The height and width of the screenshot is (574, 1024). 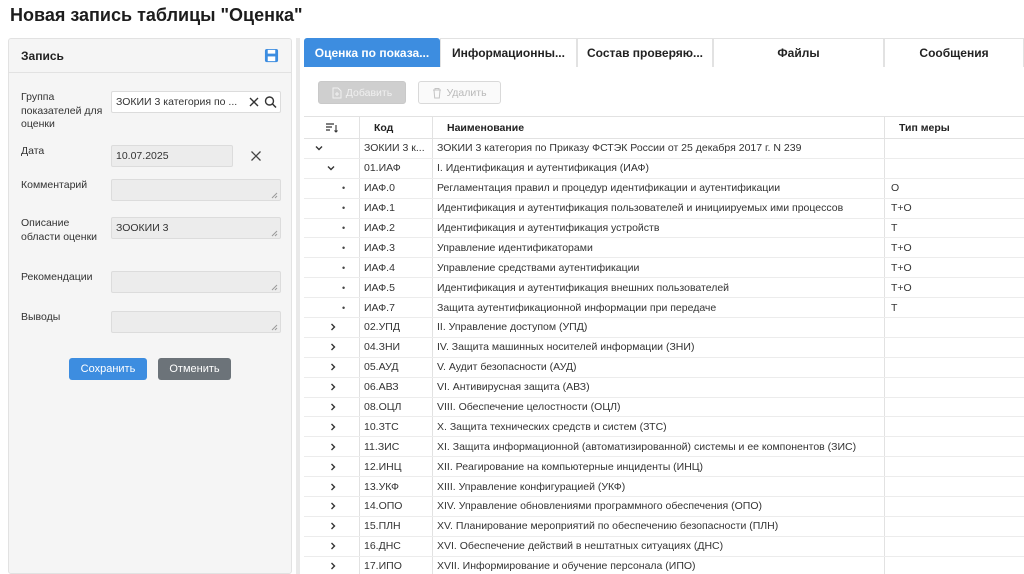 I want to click on scope-value: ЗООКИИ 3, so click(x=142, y=228).